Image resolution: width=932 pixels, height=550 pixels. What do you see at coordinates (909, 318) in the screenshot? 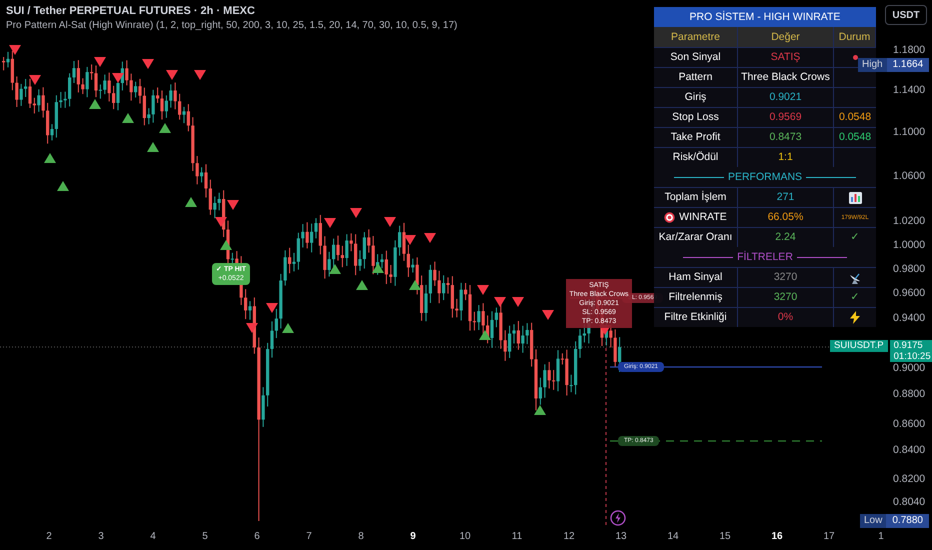
I see `price-axis-label: 0.9400` at bounding box center [909, 318].